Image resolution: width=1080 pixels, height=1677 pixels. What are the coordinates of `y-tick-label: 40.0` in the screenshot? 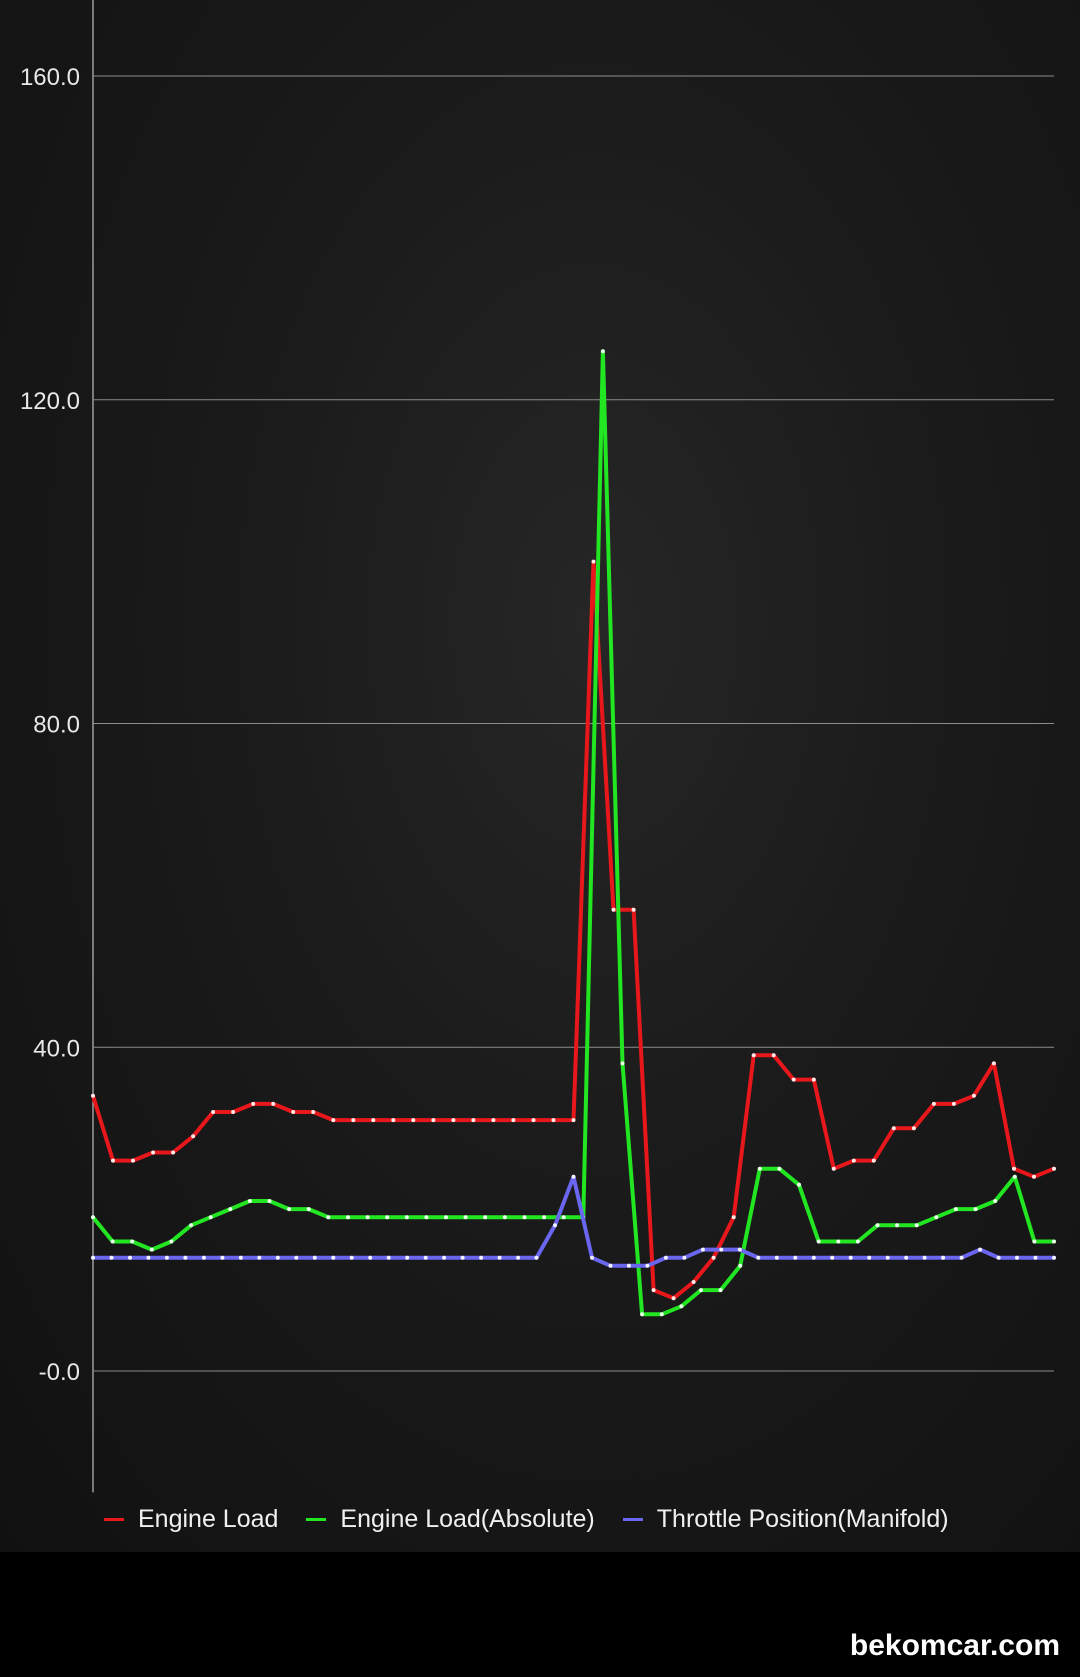 It's located at (56, 1048).